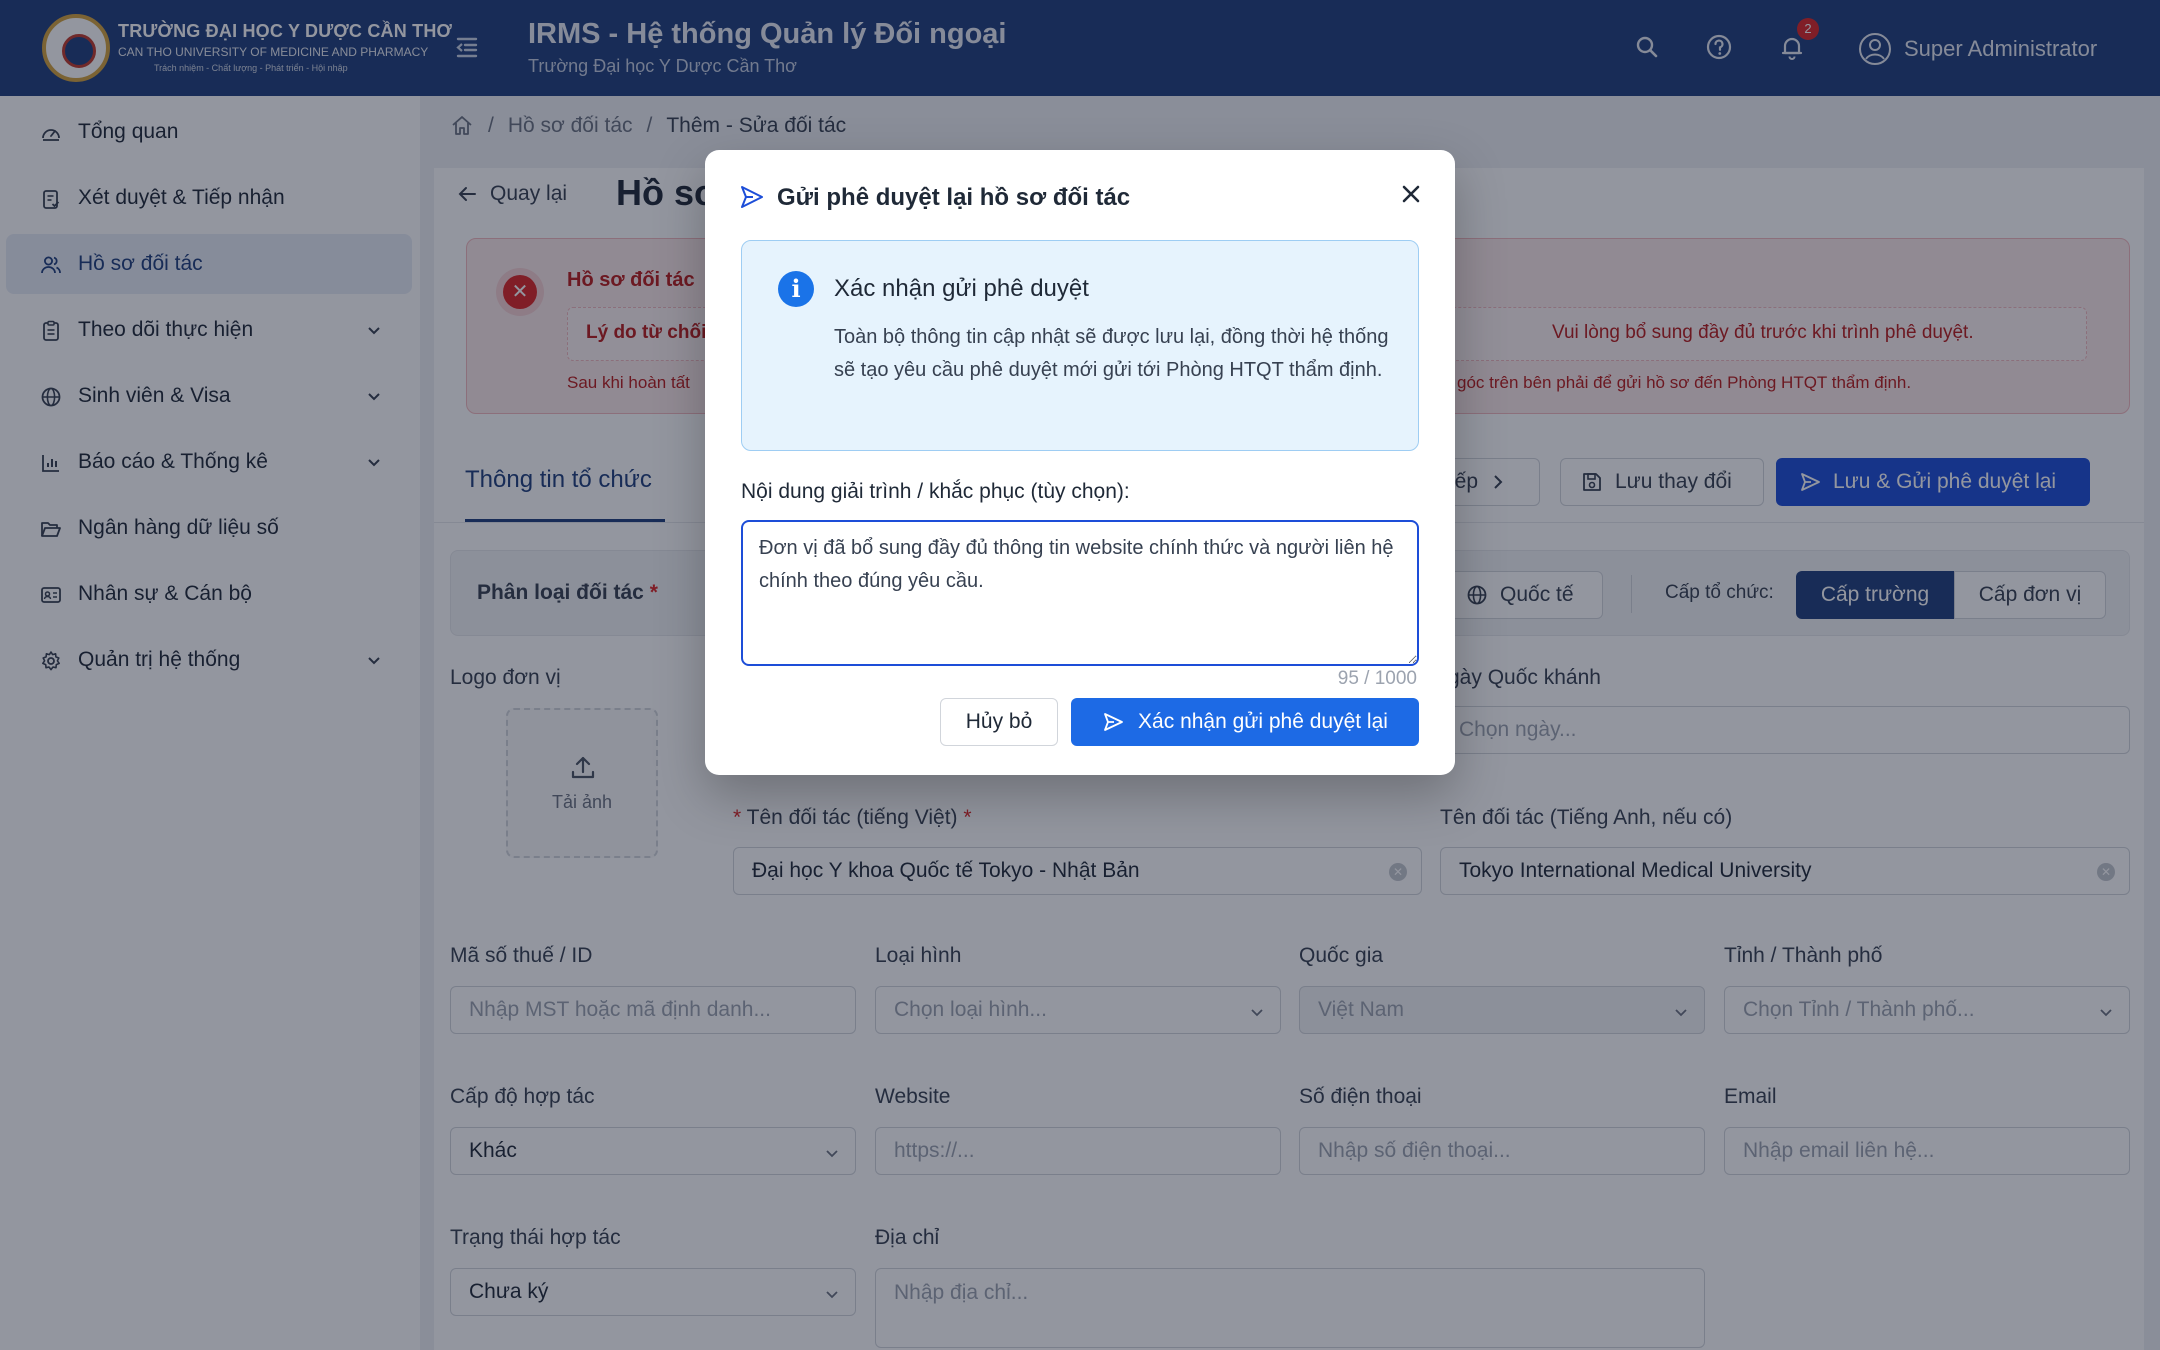  Describe the element at coordinates (796, 289) in the screenshot. I see `info-icon: i` at that location.